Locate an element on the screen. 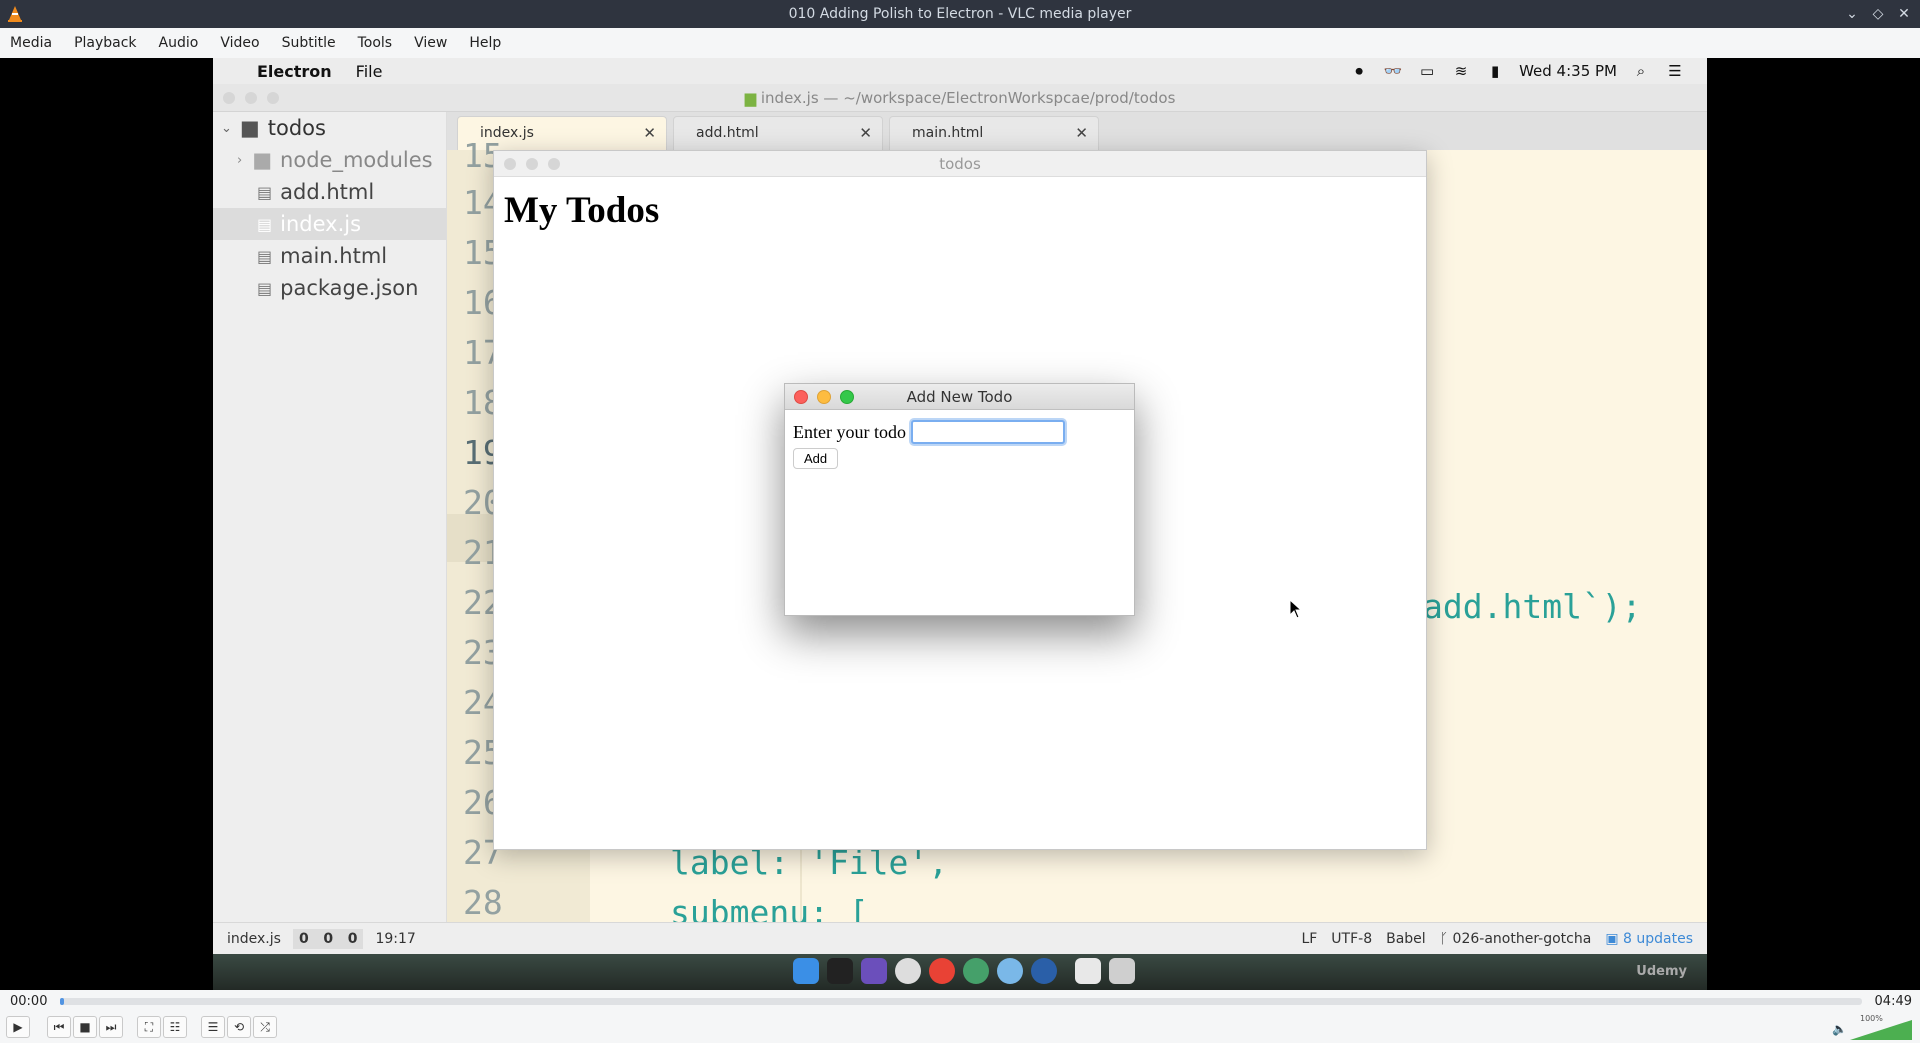 The height and width of the screenshot is (1043, 1920). spotlight-search-icon: ⌕ is located at coordinates (1641, 71).